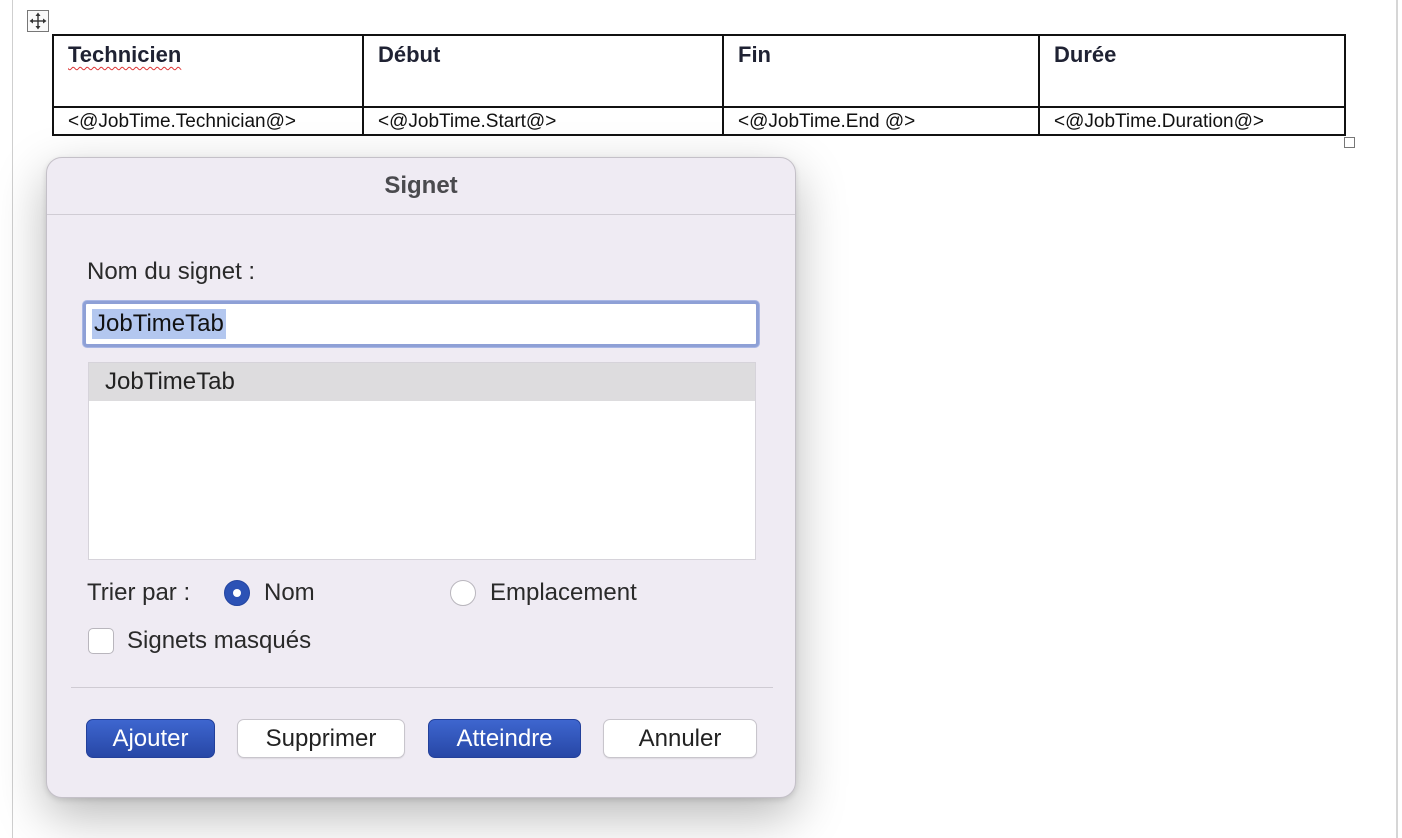  Describe the element at coordinates (321, 738) in the screenshot. I see `delete-button: Supprimer` at that location.